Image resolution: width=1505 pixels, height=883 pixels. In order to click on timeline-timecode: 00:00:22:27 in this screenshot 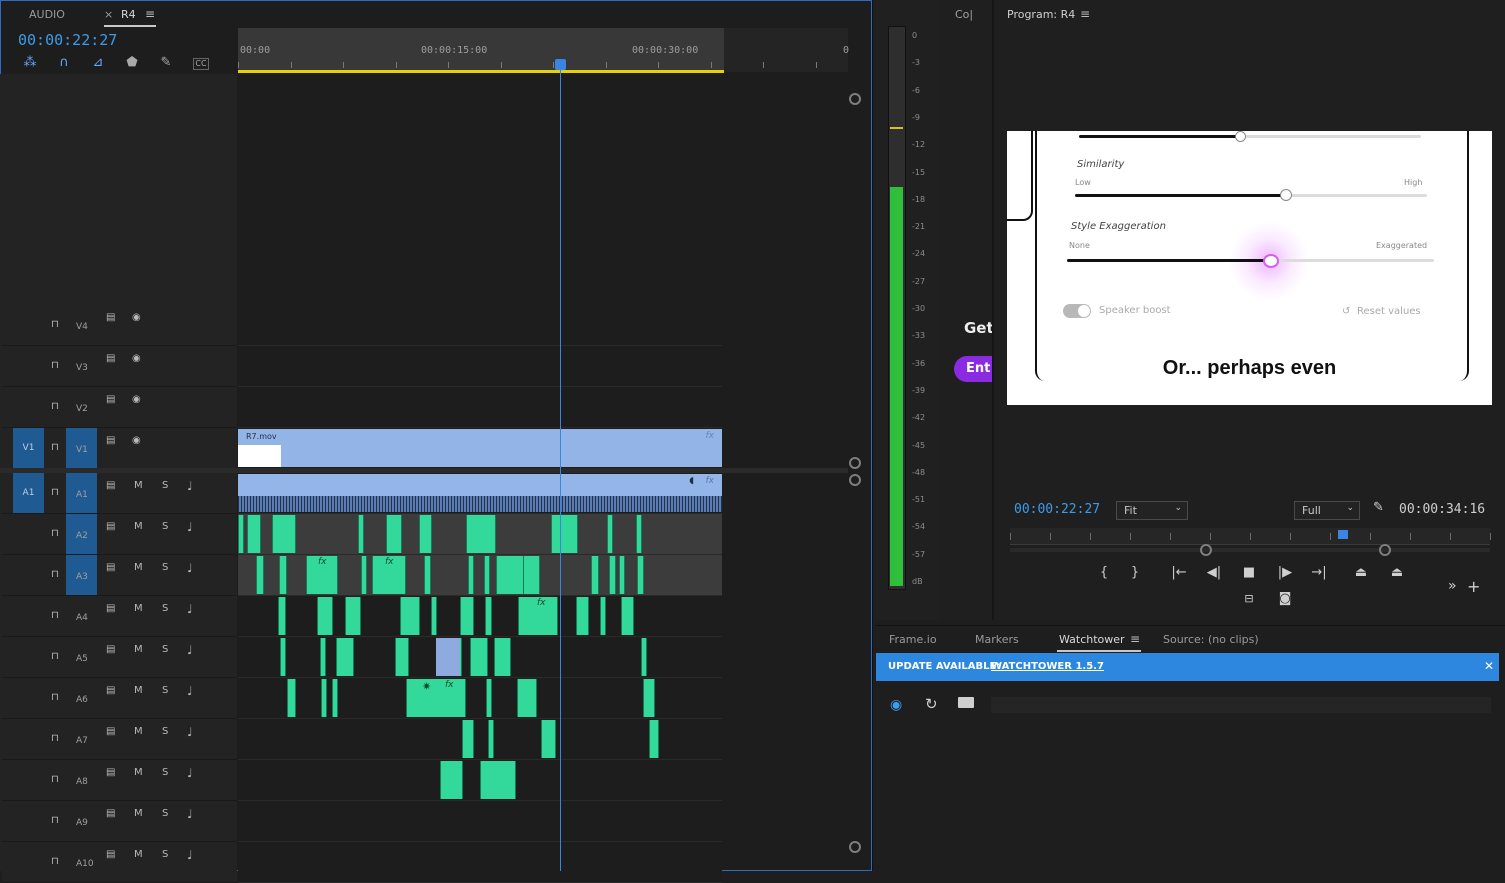, I will do `click(67, 40)`.